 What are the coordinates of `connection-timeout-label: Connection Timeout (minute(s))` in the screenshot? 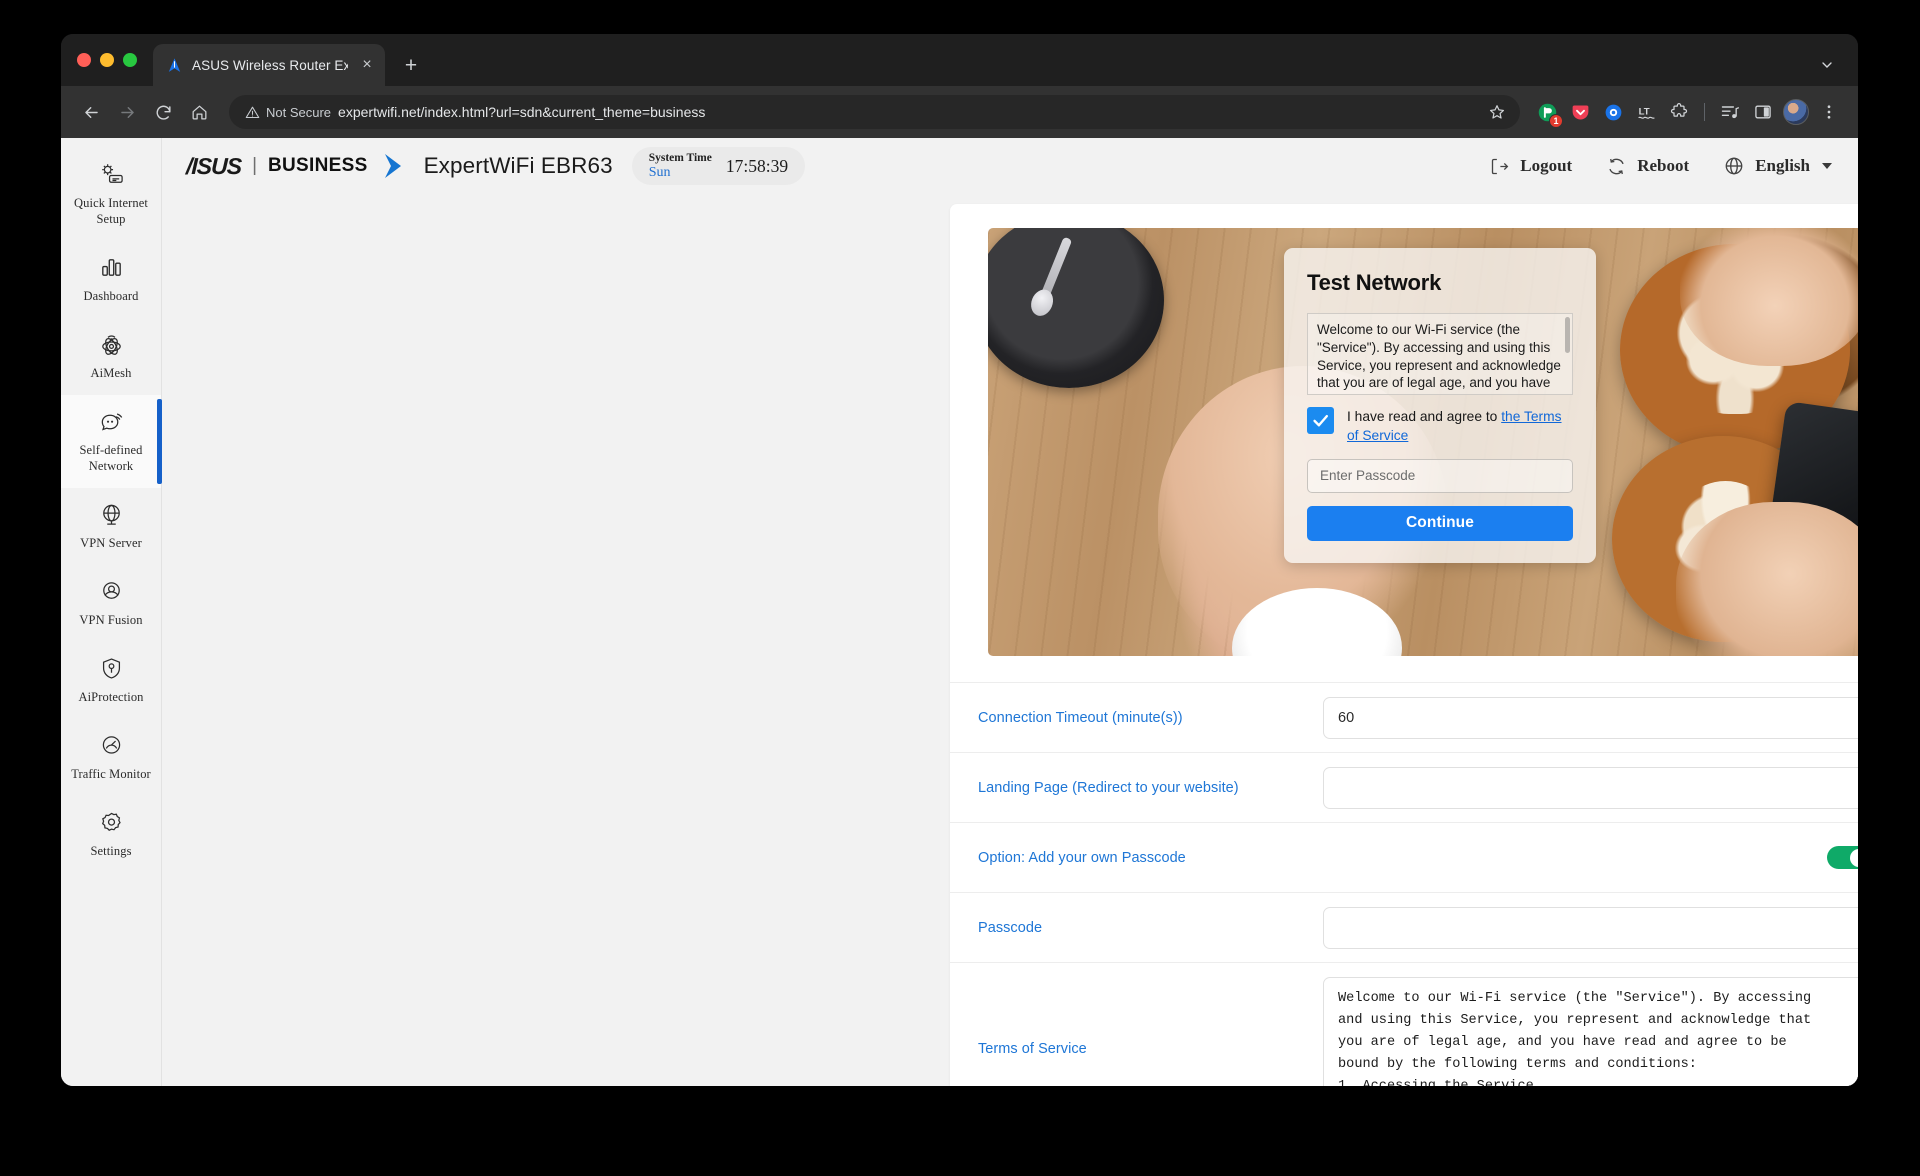 It's located at (1080, 717).